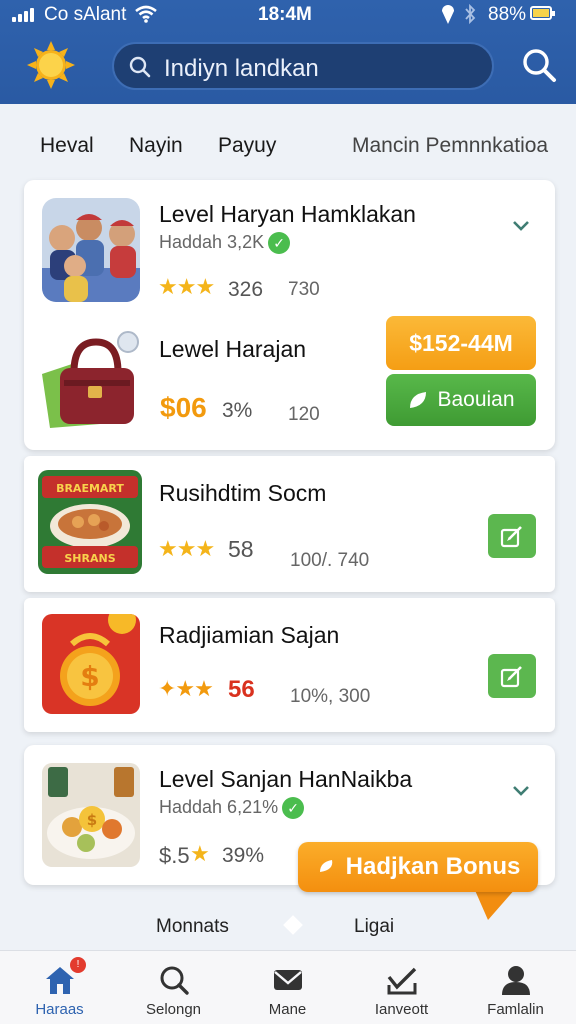  Describe the element at coordinates (401, 1009) in the screenshot. I see `nav-label: Ianveott` at that location.